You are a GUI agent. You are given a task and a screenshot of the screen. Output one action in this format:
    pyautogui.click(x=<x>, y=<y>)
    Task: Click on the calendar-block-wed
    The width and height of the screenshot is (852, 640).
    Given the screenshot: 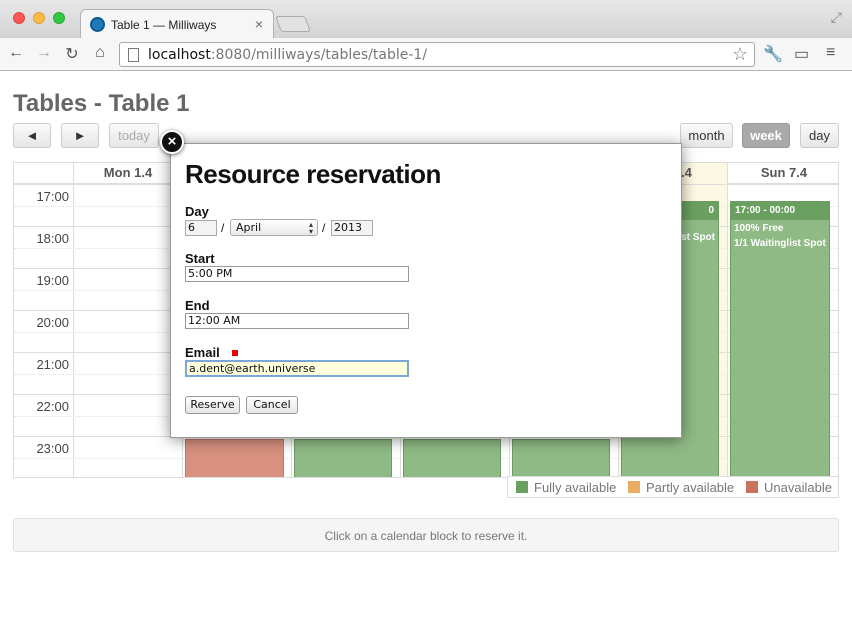 What is the action you would take?
    pyautogui.click(x=343, y=458)
    